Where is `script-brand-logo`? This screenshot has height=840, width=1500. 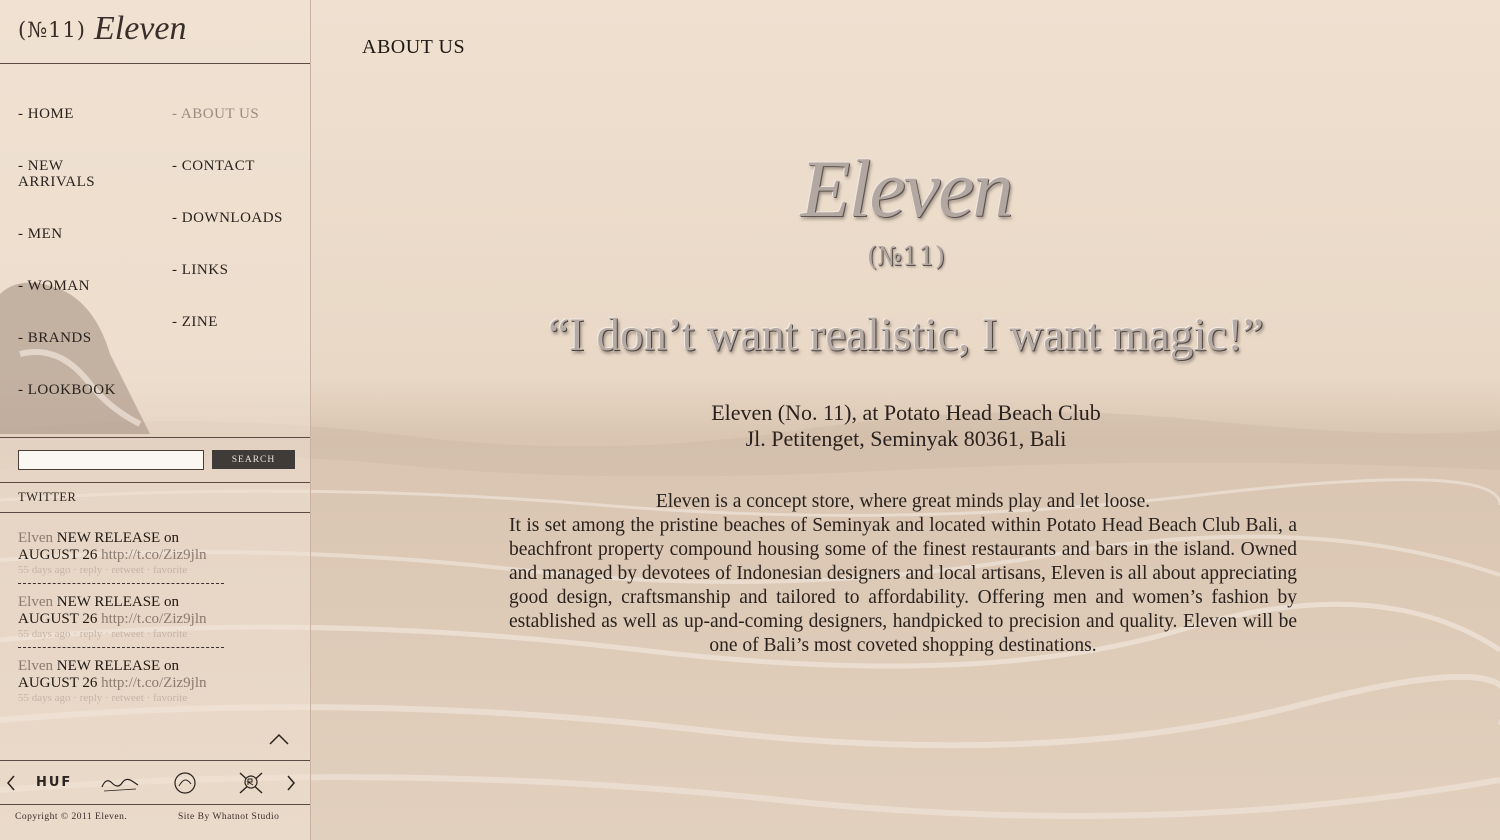
script-brand-logo is located at coordinates (119, 783).